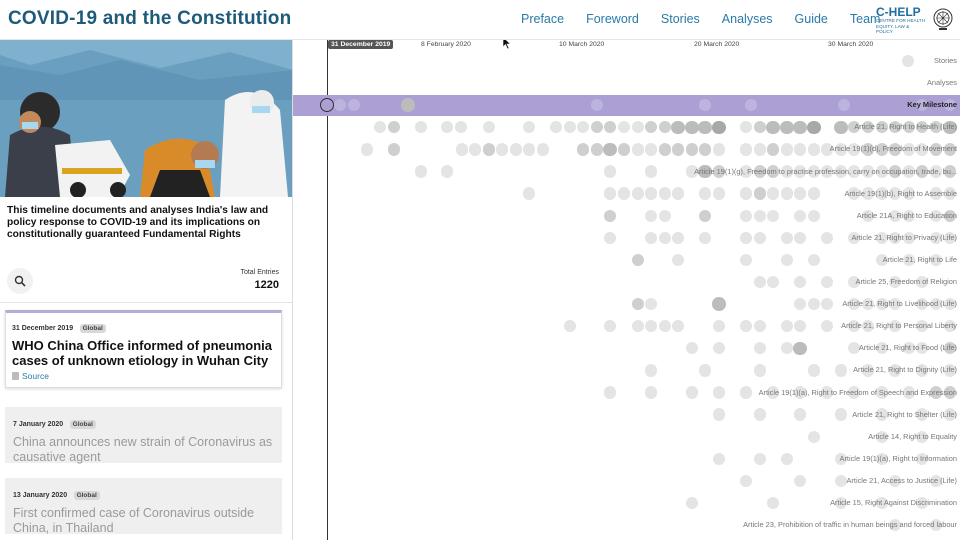  I want to click on nav-guide: Guide, so click(811, 19).